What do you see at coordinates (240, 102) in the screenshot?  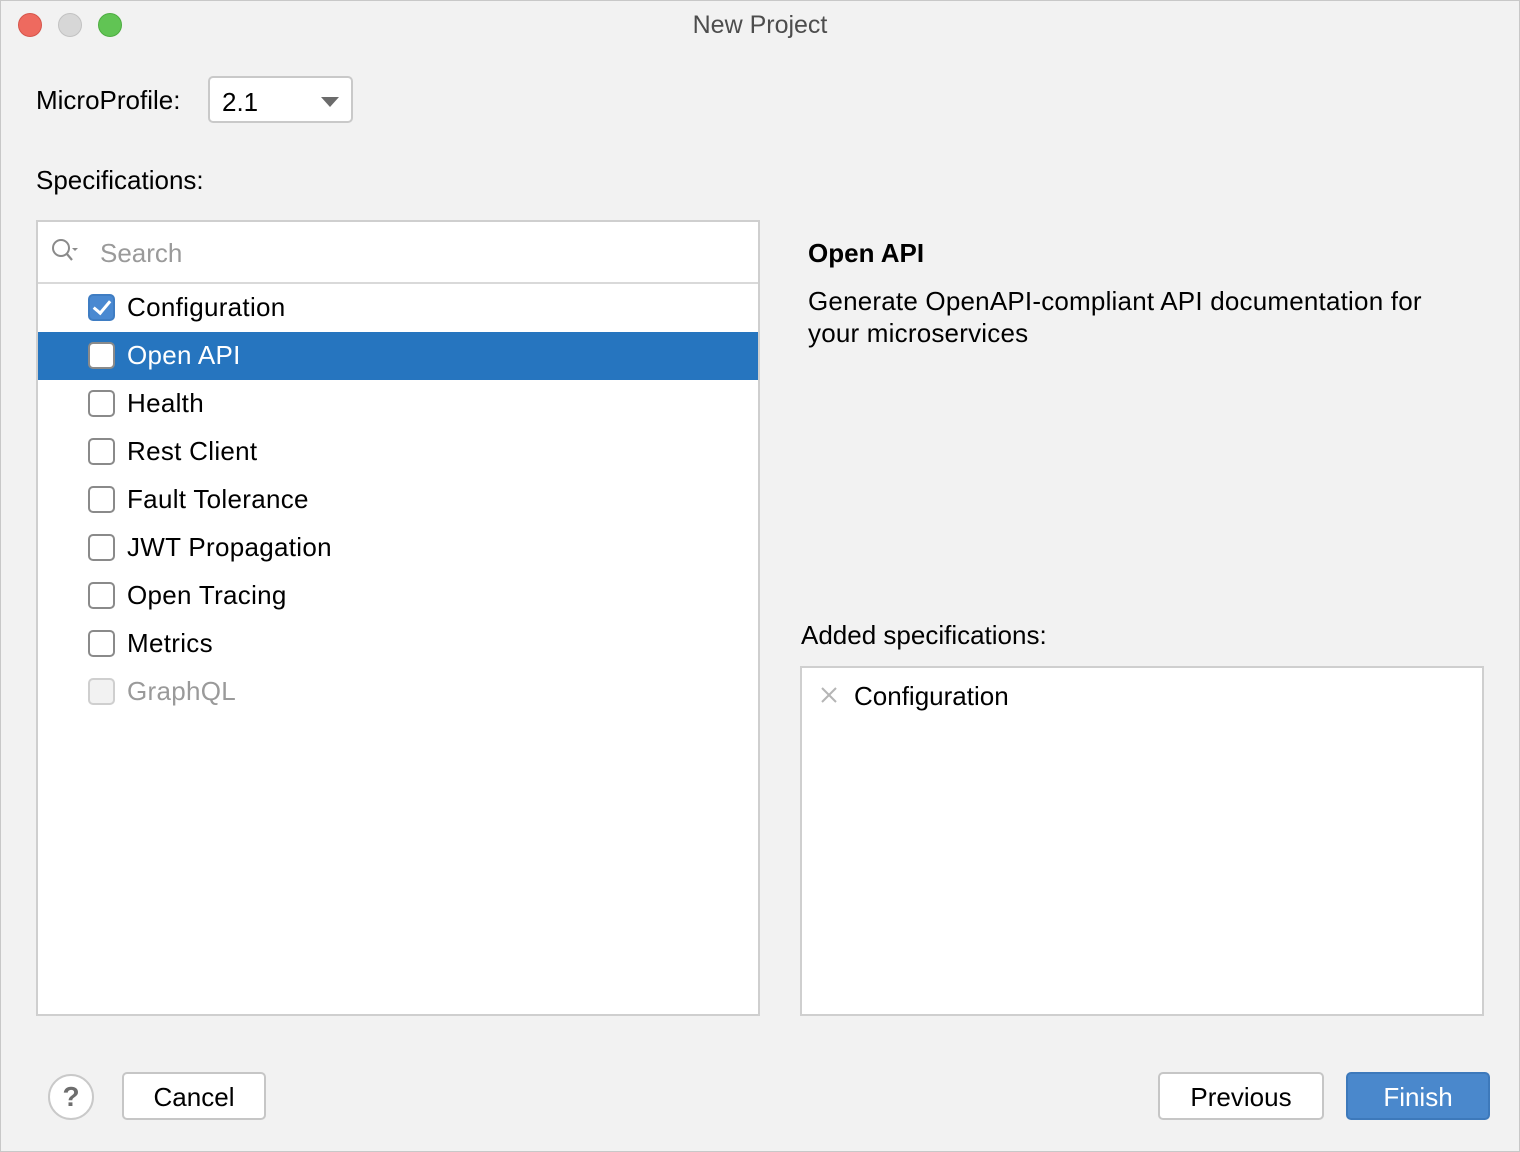 I see `microprofile-version-value: 2.1` at bounding box center [240, 102].